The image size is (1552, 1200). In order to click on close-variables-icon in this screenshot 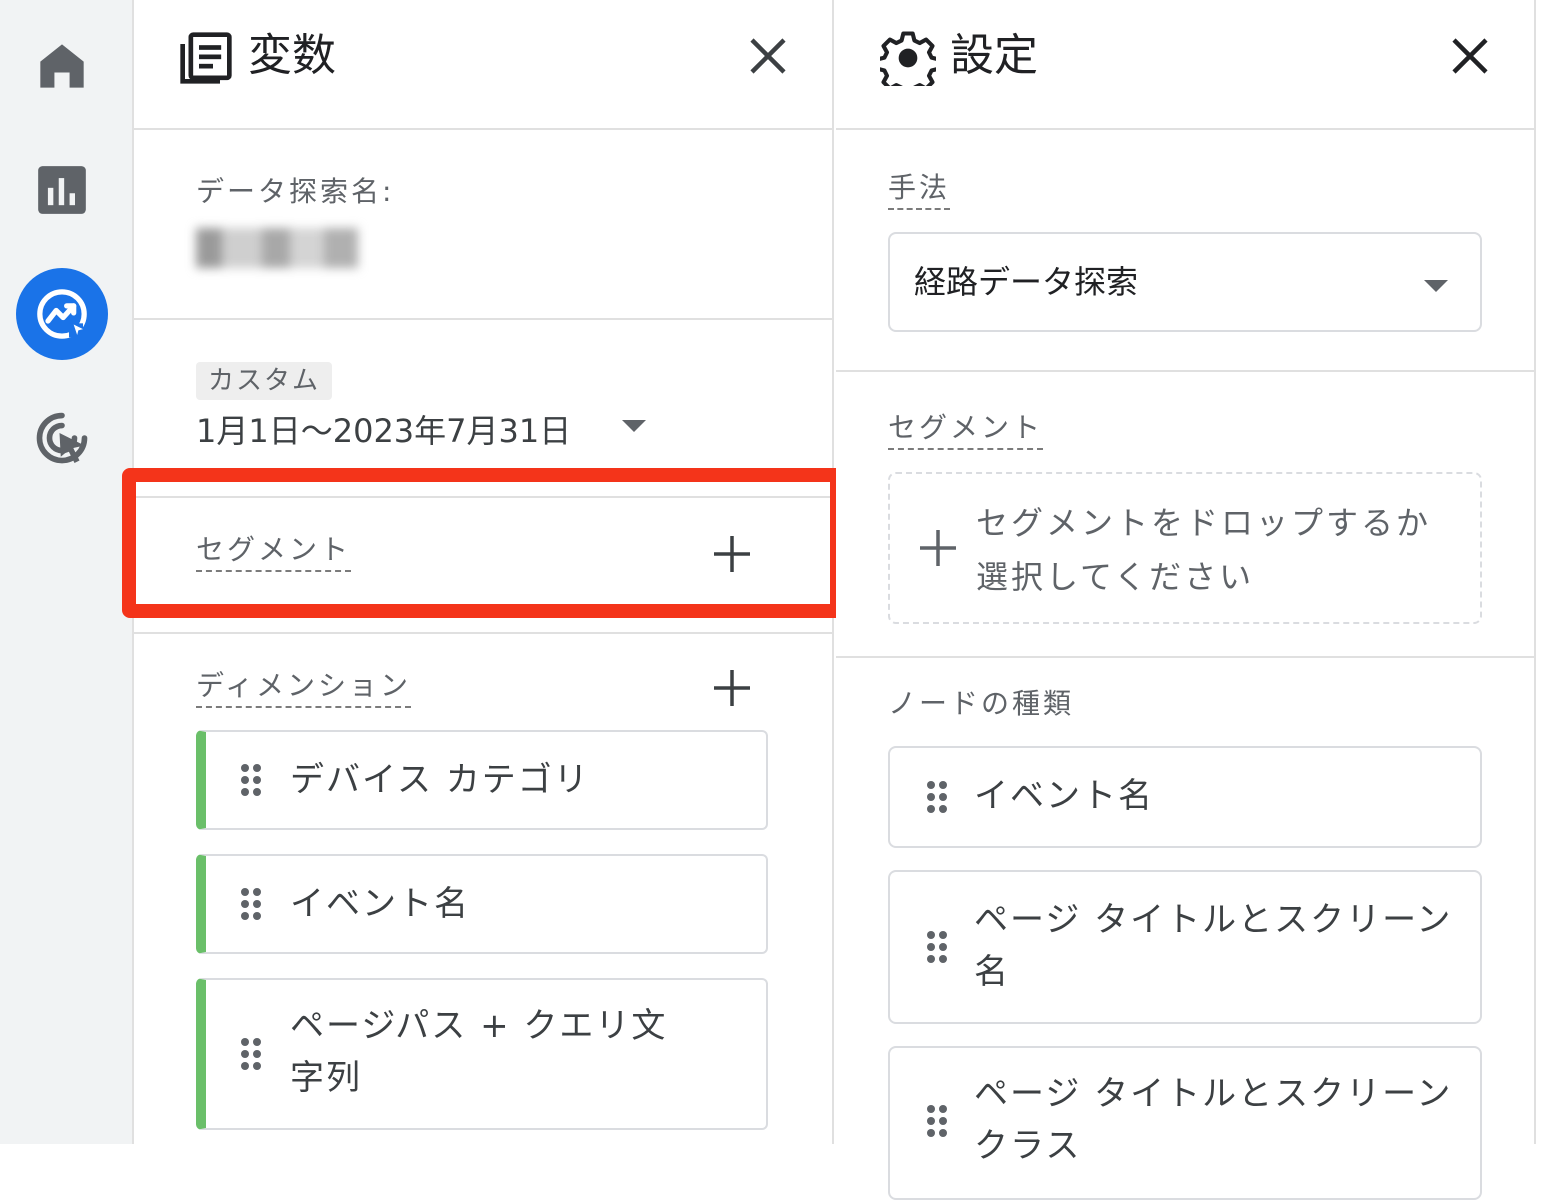, I will do `click(768, 56)`.